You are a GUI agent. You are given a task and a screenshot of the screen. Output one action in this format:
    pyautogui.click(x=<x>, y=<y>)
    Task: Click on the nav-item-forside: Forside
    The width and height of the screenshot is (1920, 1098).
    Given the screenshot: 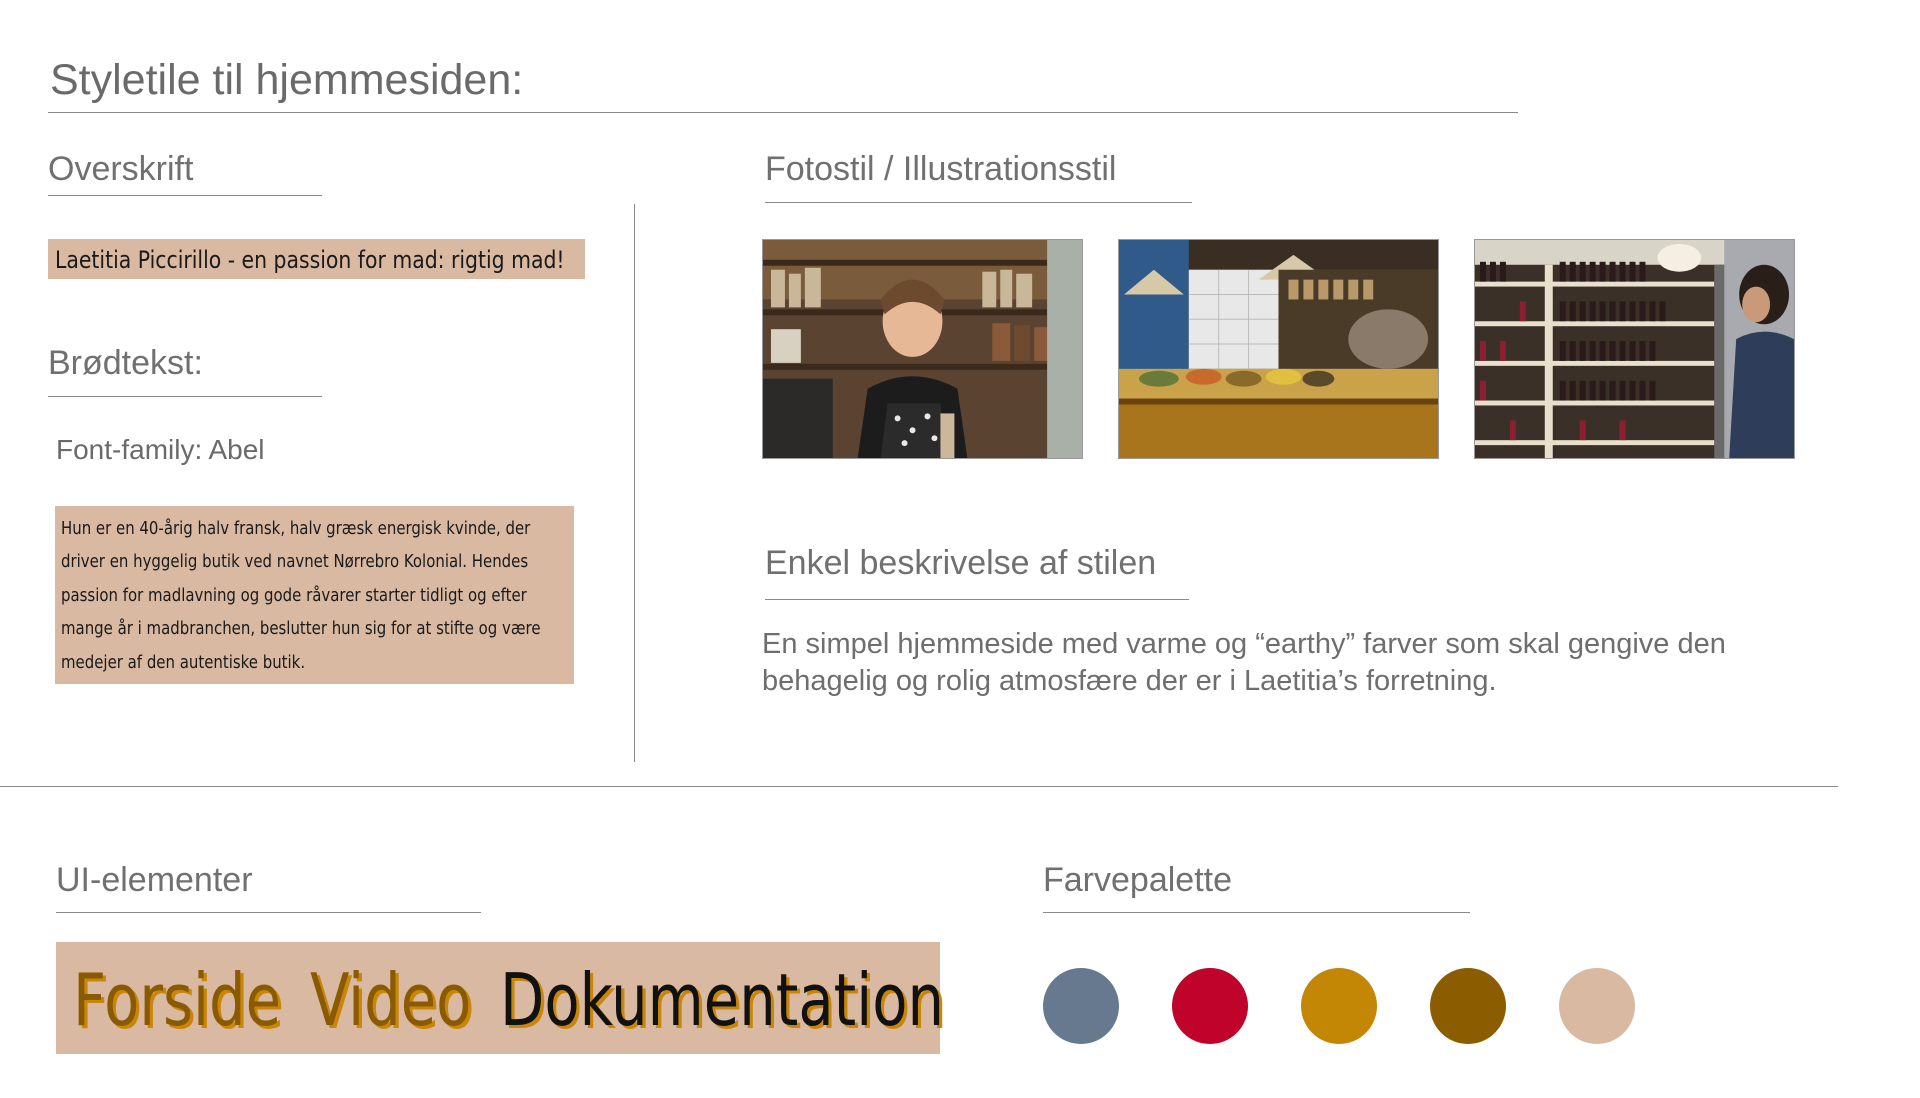 What is the action you would take?
    pyautogui.click(x=177, y=1000)
    